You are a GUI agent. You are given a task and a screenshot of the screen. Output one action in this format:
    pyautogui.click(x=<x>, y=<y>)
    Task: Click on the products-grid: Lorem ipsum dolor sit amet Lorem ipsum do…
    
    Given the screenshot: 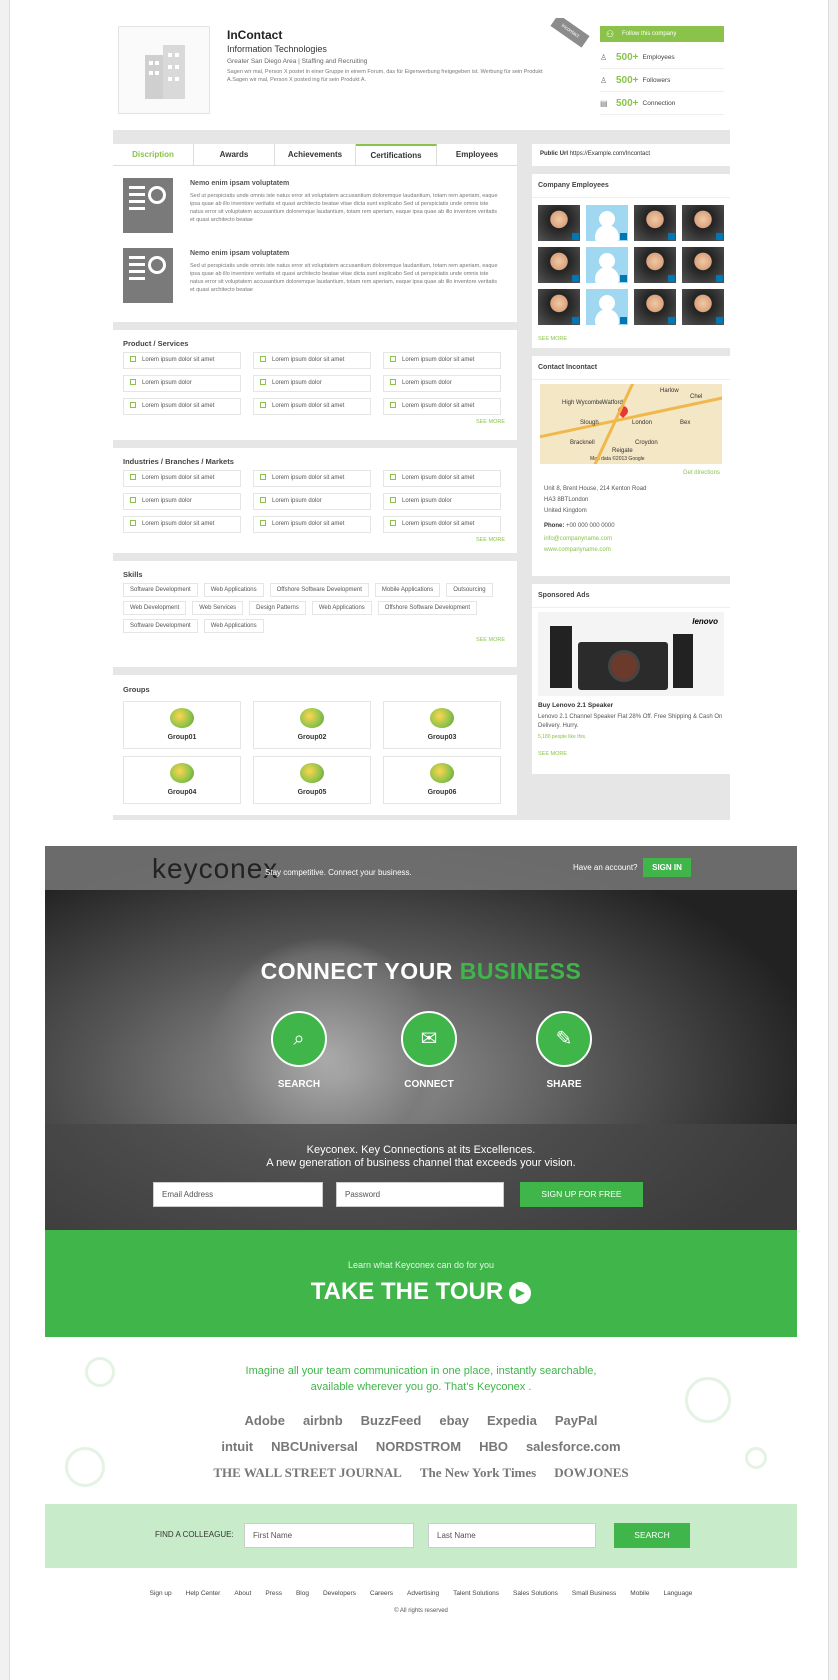 What is the action you would take?
    pyautogui.click(x=315, y=383)
    